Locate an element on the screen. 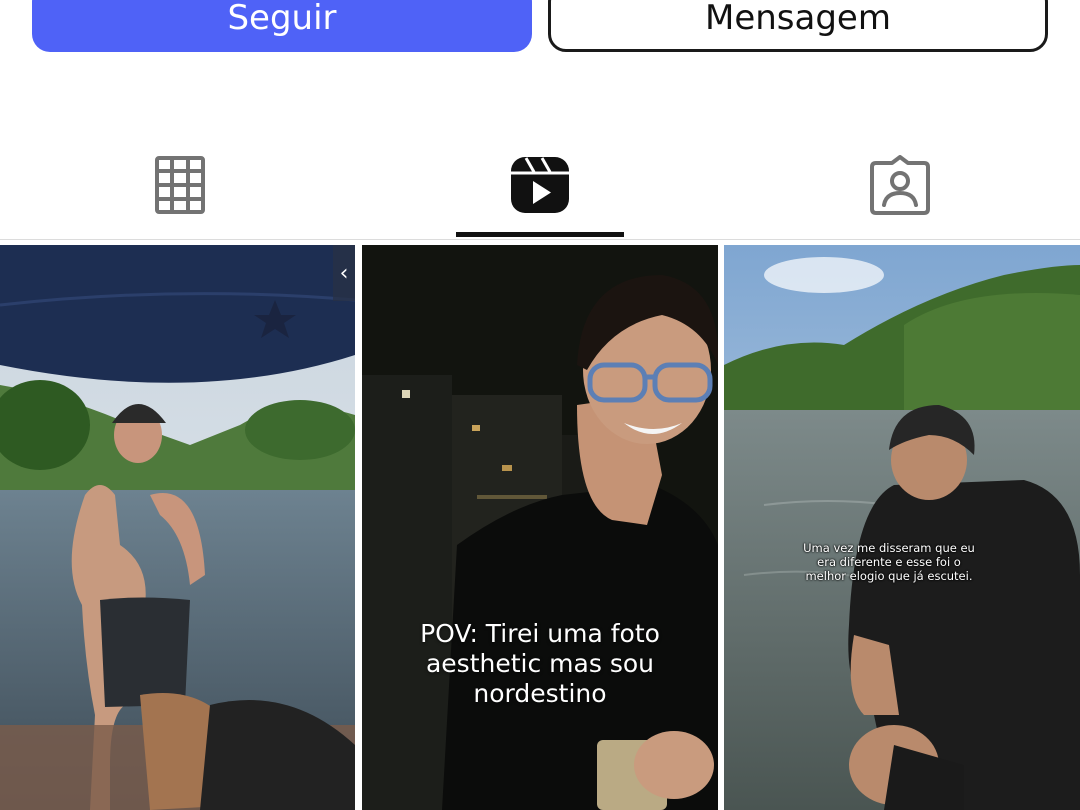  tab-posts is located at coordinates (180, 185).